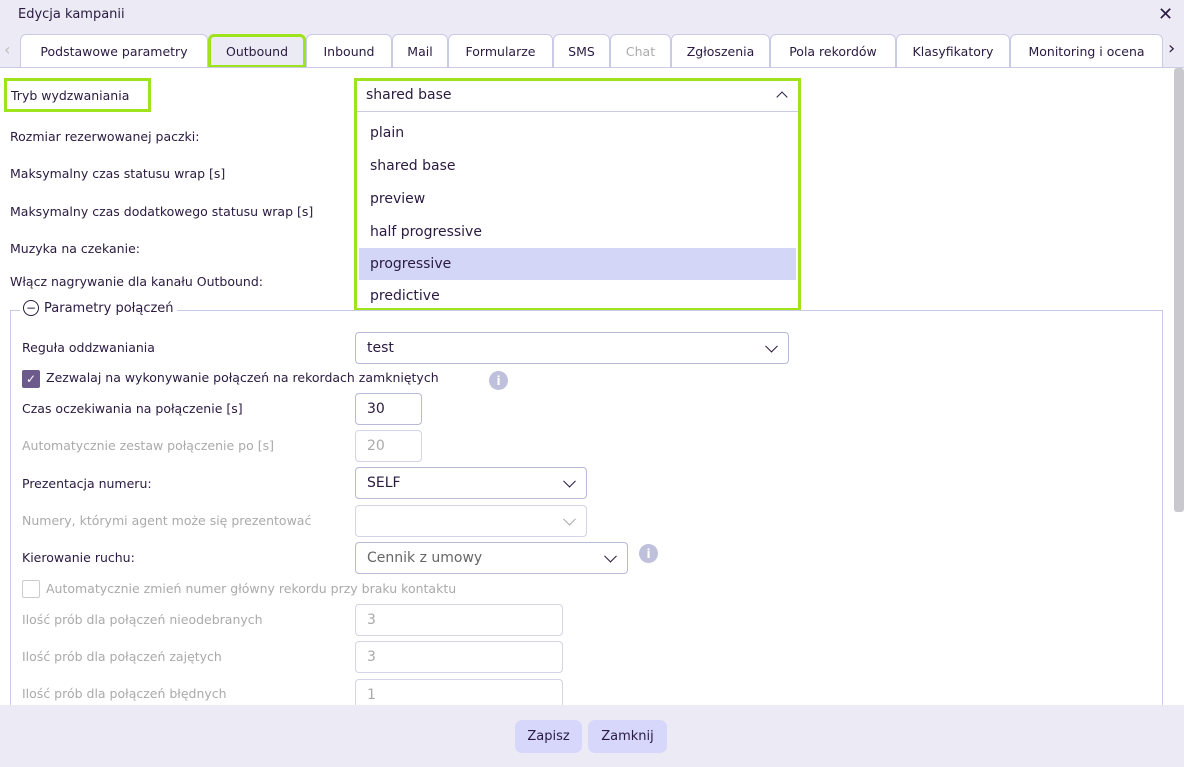  Describe the element at coordinates (78, 557) in the screenshot. I see `routing-label: Kierowanie ruchu:` at that location.